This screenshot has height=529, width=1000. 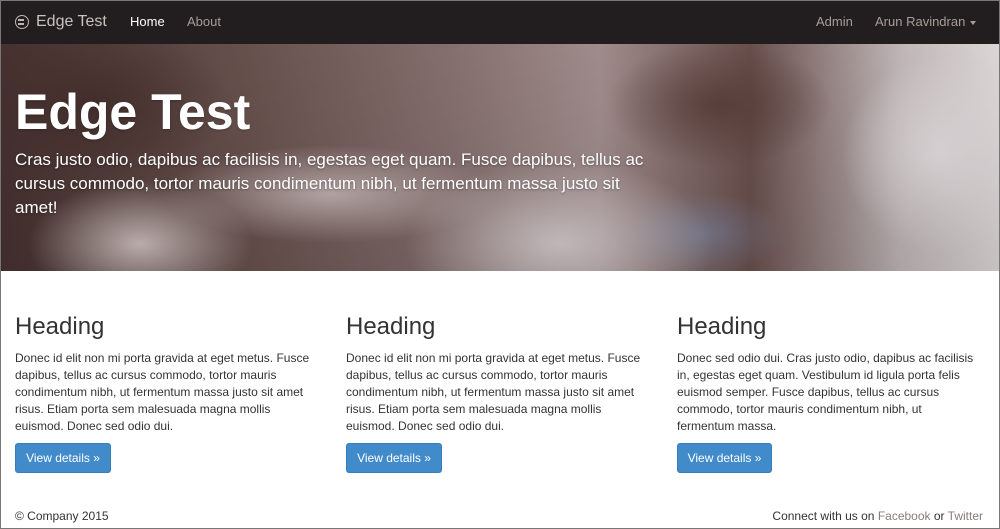 I want to click on nav-about: About, so click(x=204, y=21).